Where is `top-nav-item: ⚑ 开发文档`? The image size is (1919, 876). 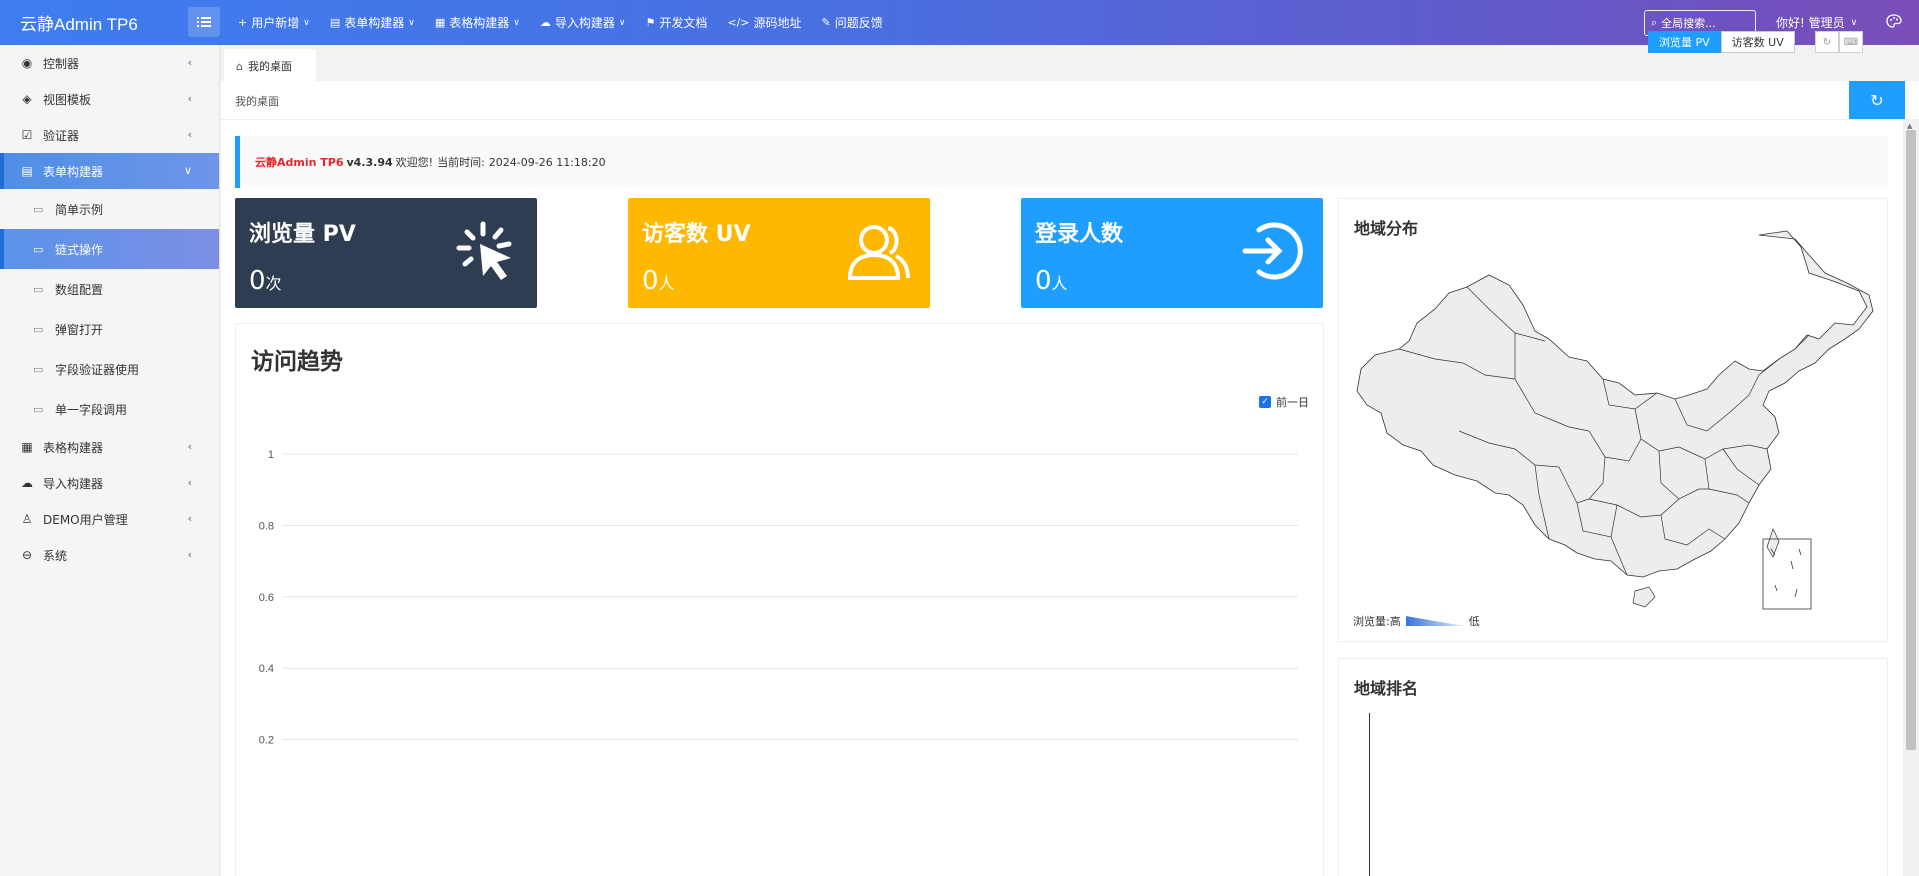 top-nav-item: ⚑ 开发文档 is located at coordinates (676, 22).